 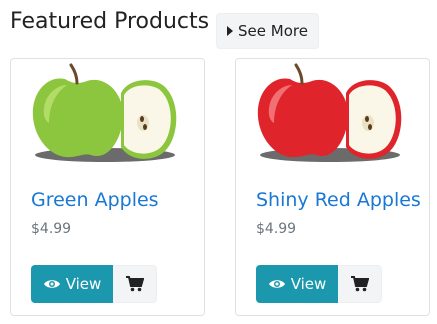 I want to click on caret-right-icon, so click(x=230, y=31).